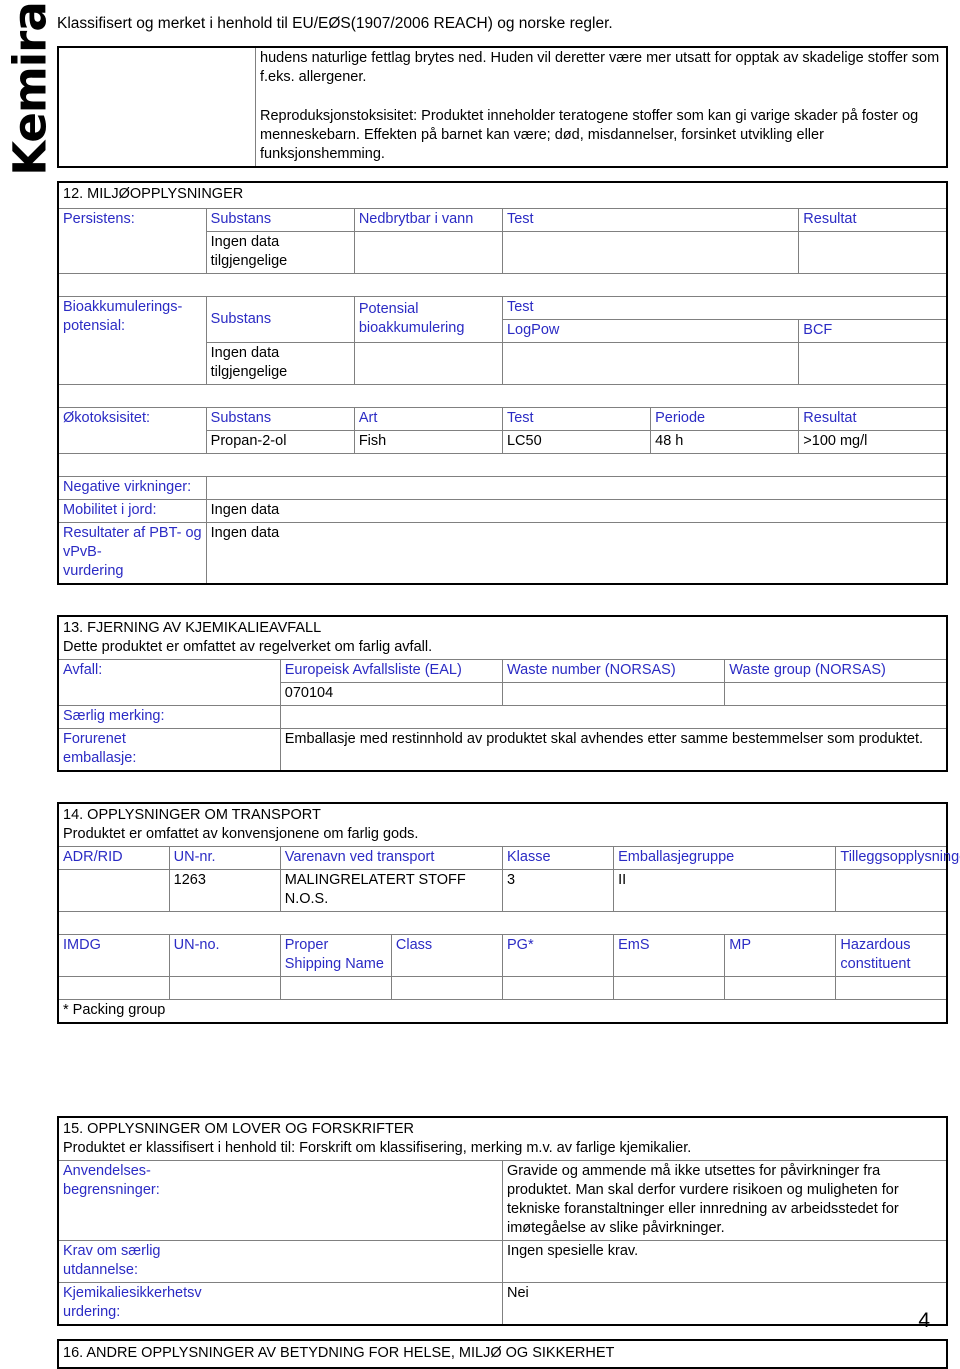 This screenshot has height=1369, width=960. Describe the element at coordinates (132, 1293) in the screenshot. I see `ksv-label-line1: Kjemikaliesikkerhetsv` at that location.